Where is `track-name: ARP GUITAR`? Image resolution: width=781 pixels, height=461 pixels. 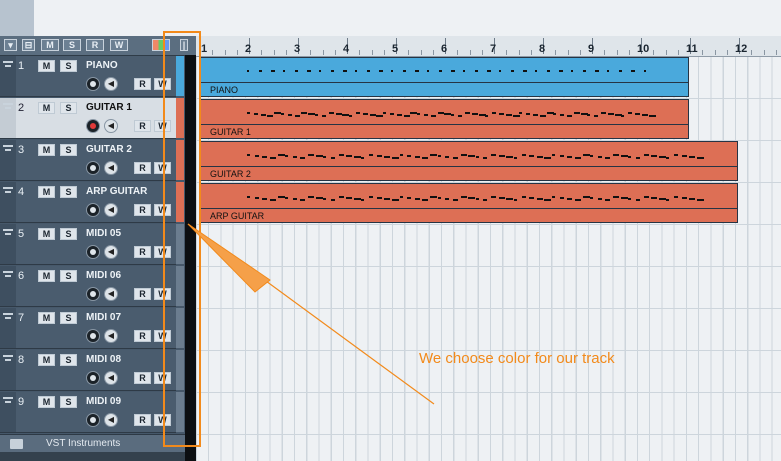 track-name: ARP GUITAR is located at coordinates (116, 191).